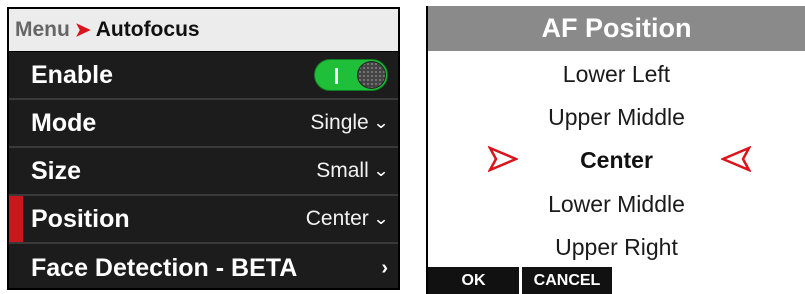 The image size is (805, 294). What do you see at coordinates (203, 76) in the screenshot?
I see `menu-row-enable: Enable` at bounding box center [203, 76].